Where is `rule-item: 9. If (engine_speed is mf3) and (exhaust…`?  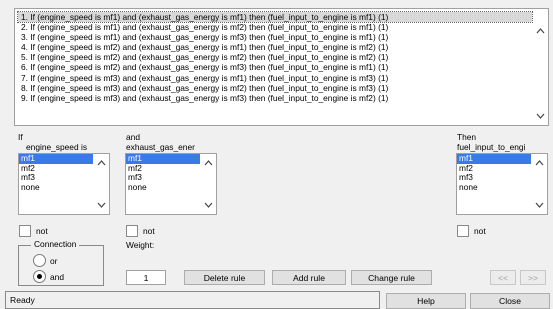
rule-item: 9. If (engine_speed is mf3) and (exhaust… is located at coordinates (275, 98).